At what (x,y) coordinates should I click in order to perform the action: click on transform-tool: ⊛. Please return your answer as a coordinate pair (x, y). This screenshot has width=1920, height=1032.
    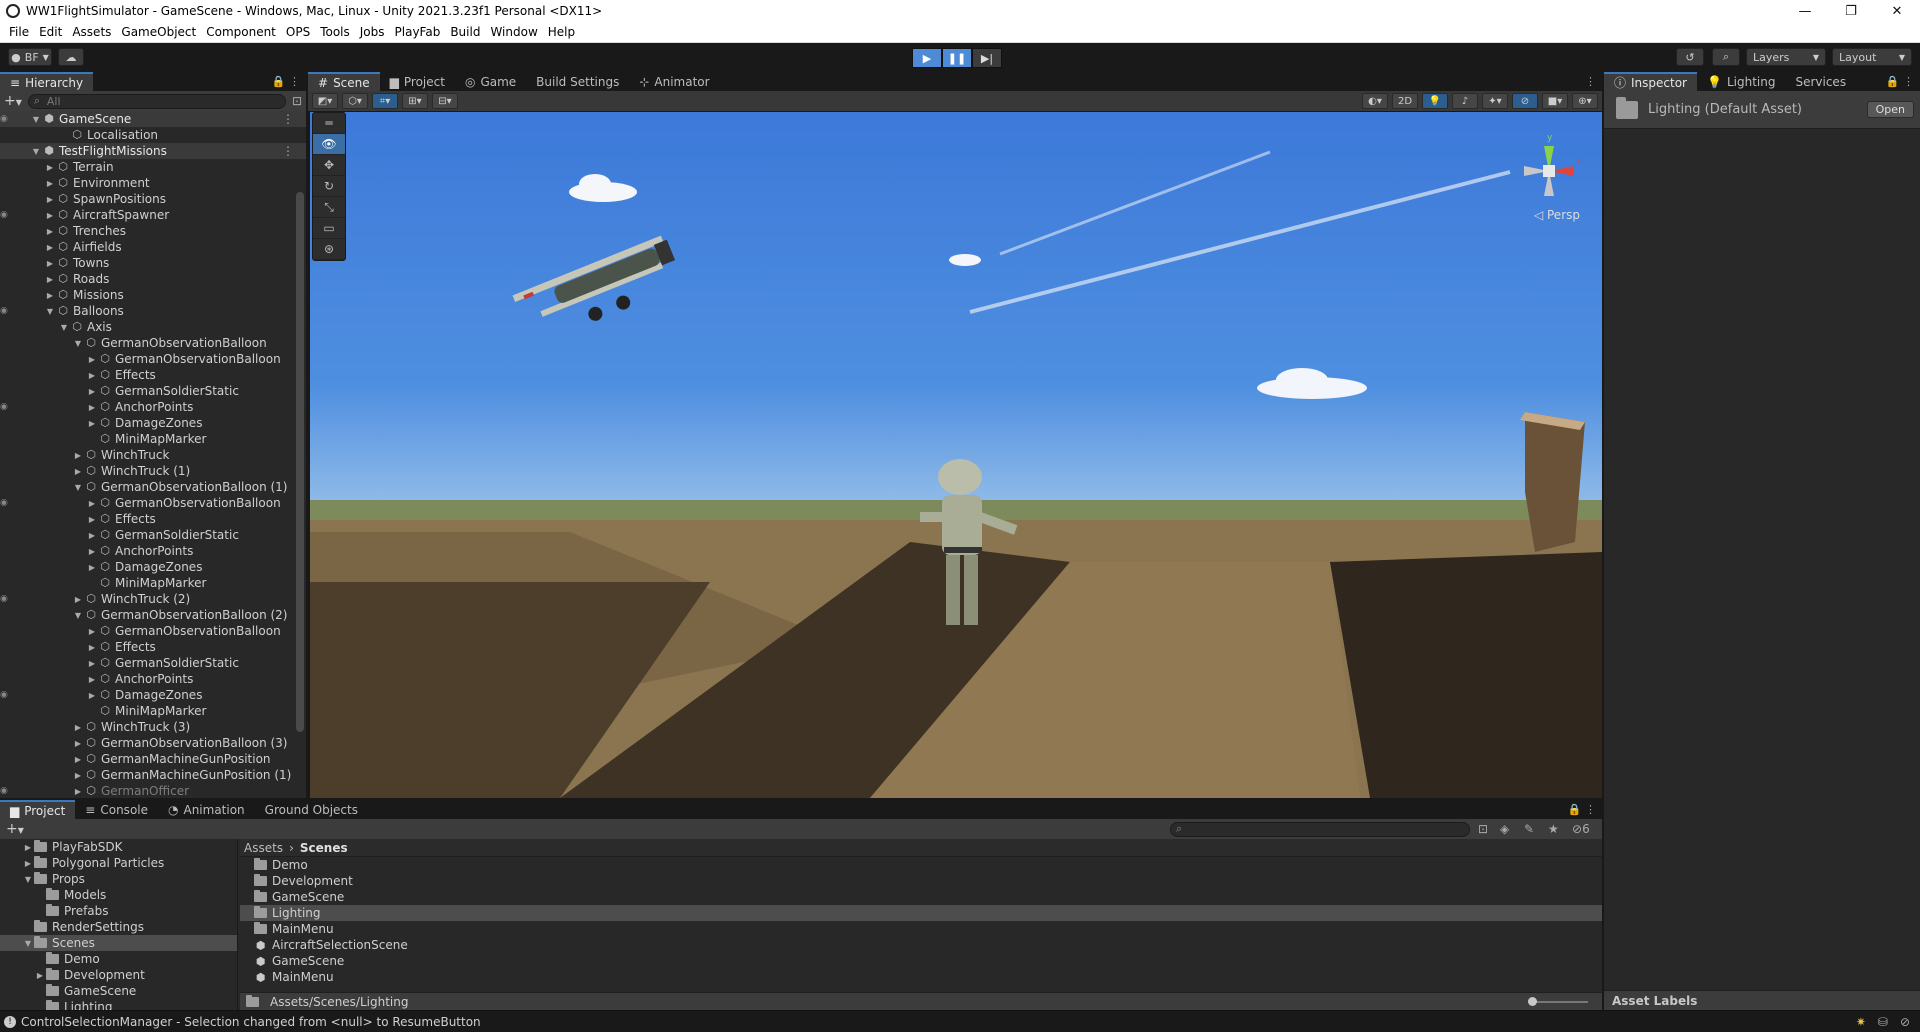
    Looking at the image, I should click on (329, 249).